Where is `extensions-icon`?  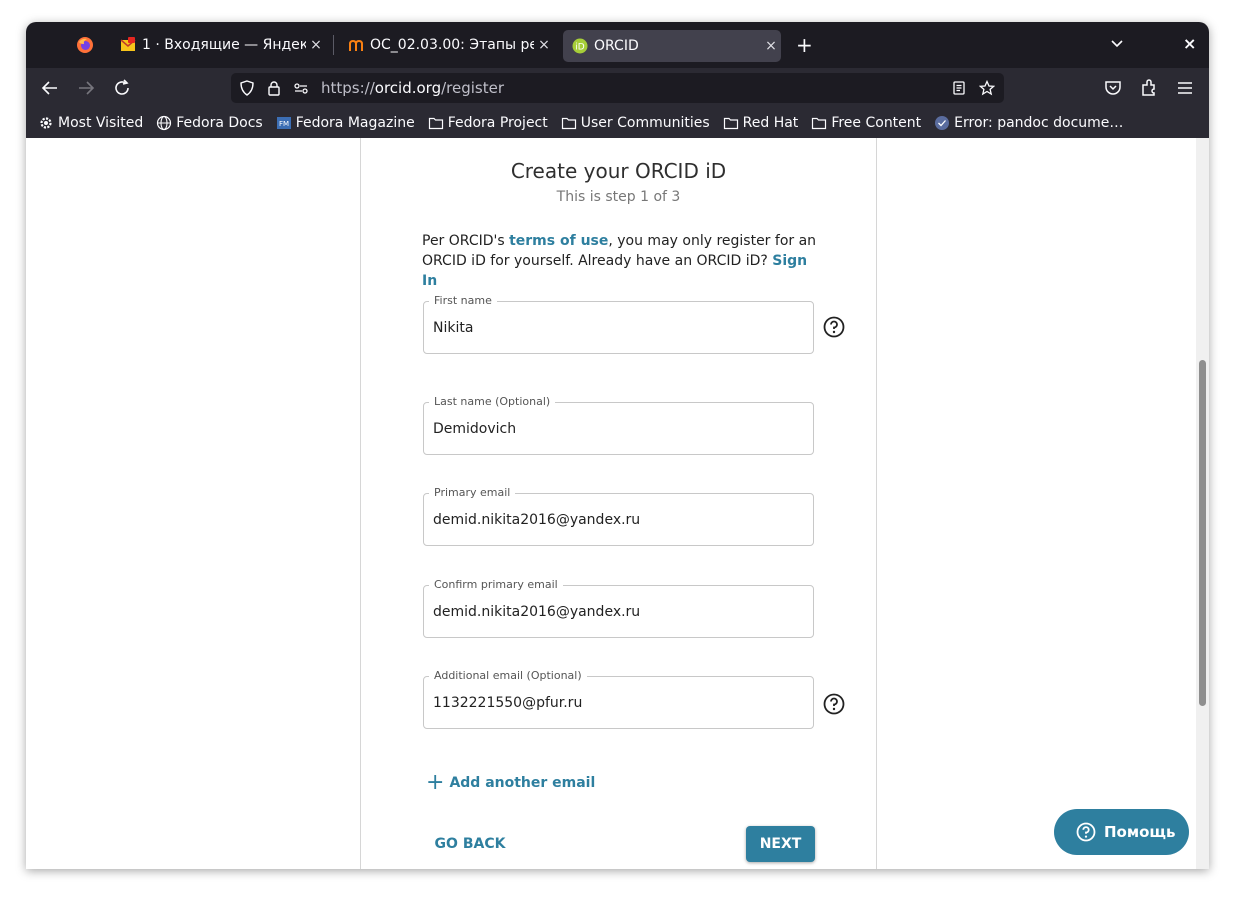
extensions-icon is located at coordinates (1149, 88).